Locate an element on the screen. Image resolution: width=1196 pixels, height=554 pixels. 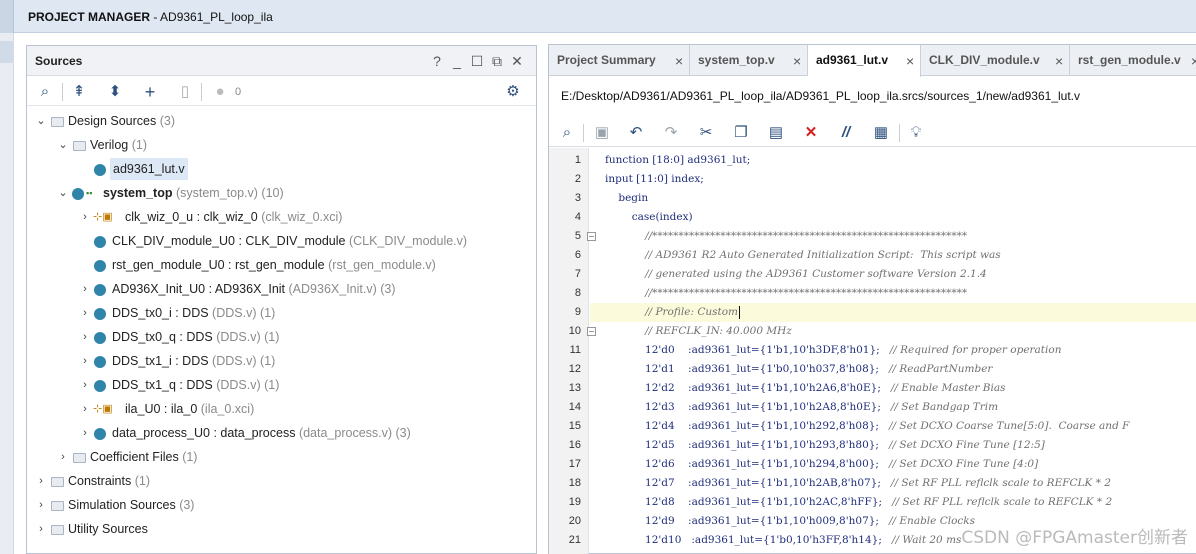
gear-icon: ⚙ is located at coordinates (513, 92).